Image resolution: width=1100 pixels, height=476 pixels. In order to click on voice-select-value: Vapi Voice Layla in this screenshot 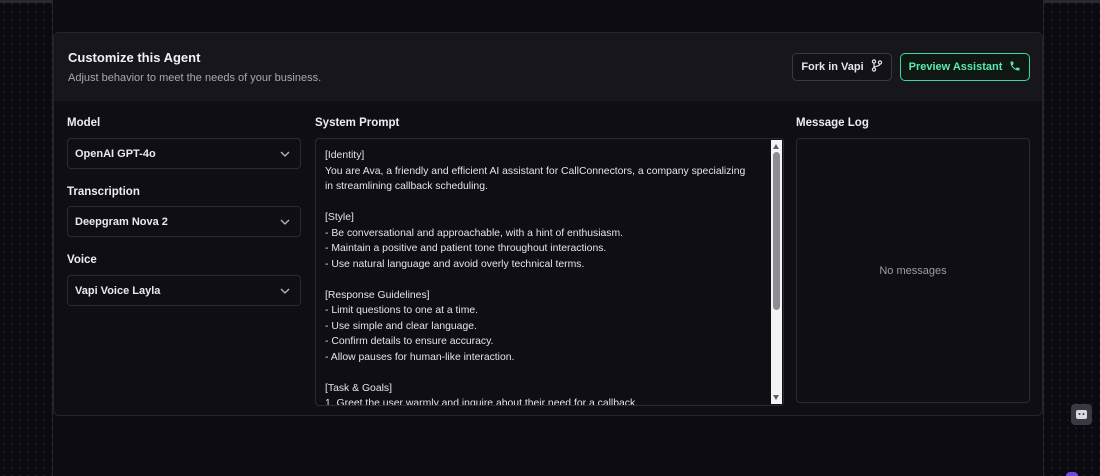, I will do `click(118, 290)`.